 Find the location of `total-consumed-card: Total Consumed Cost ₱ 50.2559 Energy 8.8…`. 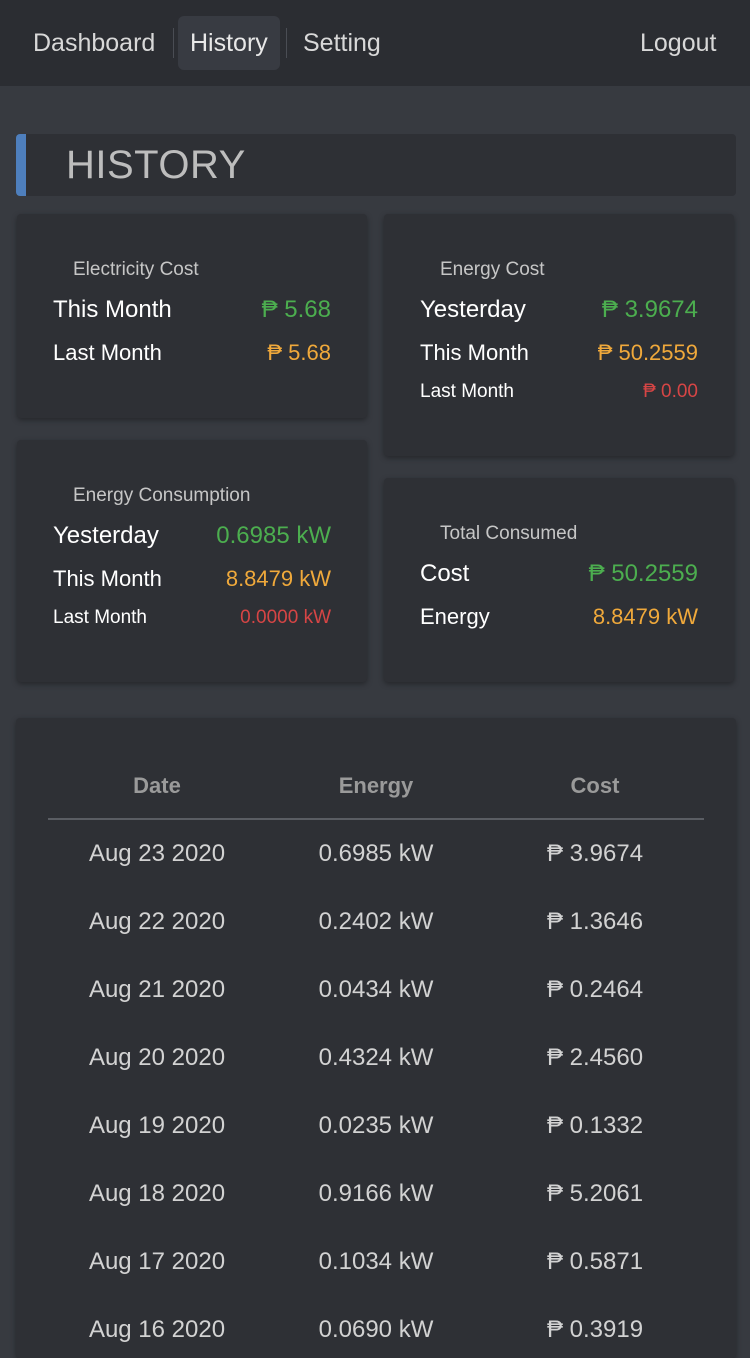

total-consumed-card: Total Consumed Cost ₱ 50.2559 Energy 8.8… is located at coordinates (559, 580).